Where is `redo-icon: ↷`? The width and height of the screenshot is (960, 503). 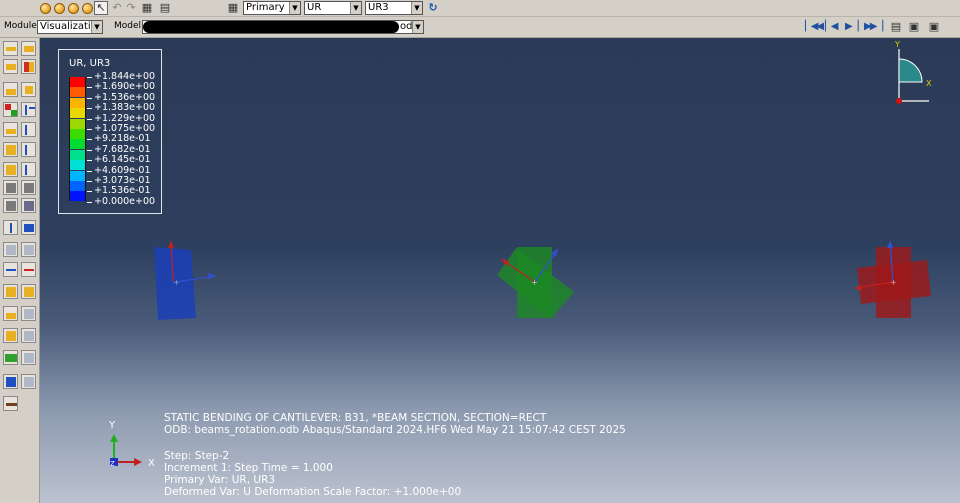 redo-icon: ↷ is located at coordinates (131, 8).